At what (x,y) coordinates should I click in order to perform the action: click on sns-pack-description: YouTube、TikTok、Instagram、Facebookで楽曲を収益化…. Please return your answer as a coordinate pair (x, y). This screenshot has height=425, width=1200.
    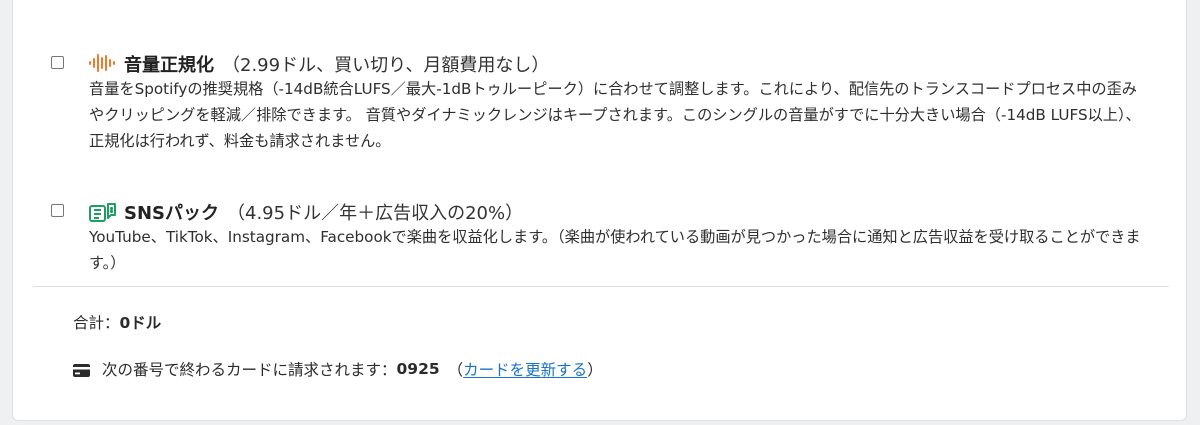
    Looking at the image, I should click on (615, 250).